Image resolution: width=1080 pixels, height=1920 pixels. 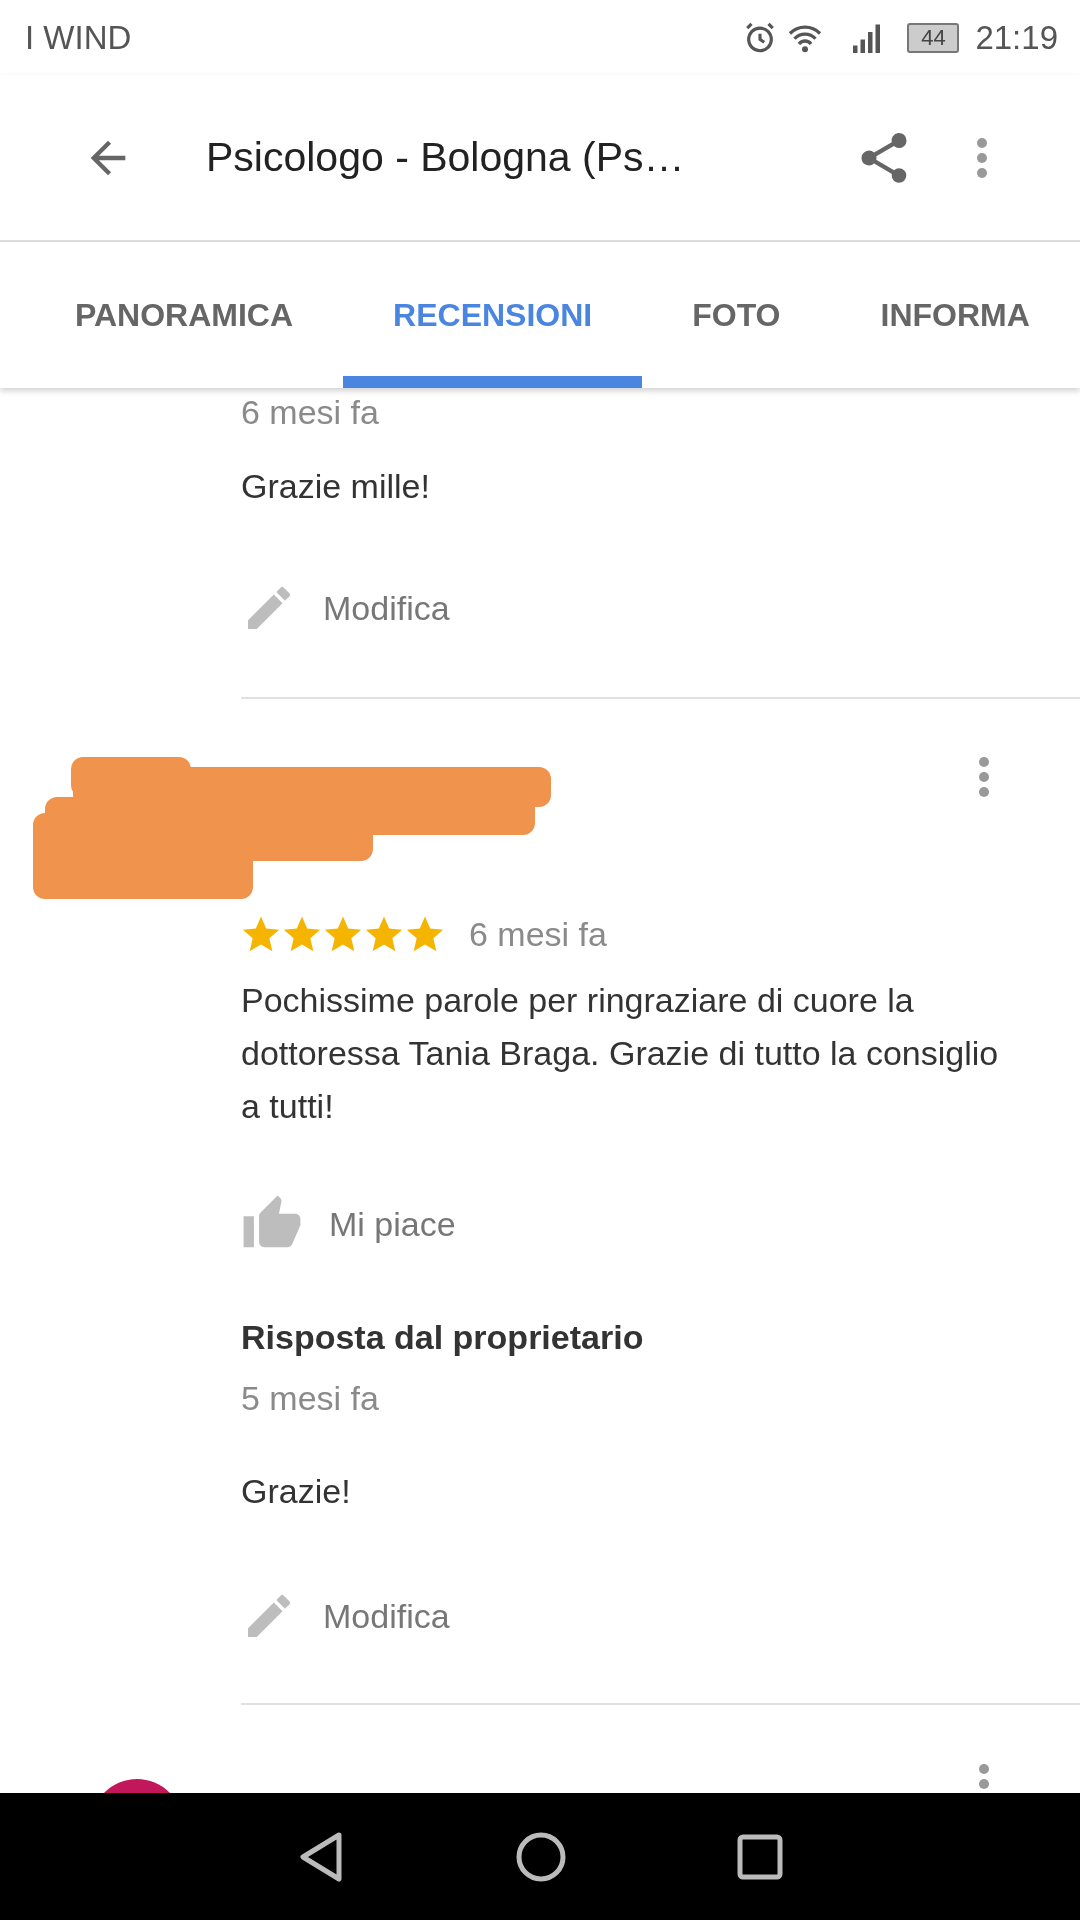 What do you see at coordinates (984, 777) in the screenshot?
I see `more-icon` at bounding box center [984, 777].